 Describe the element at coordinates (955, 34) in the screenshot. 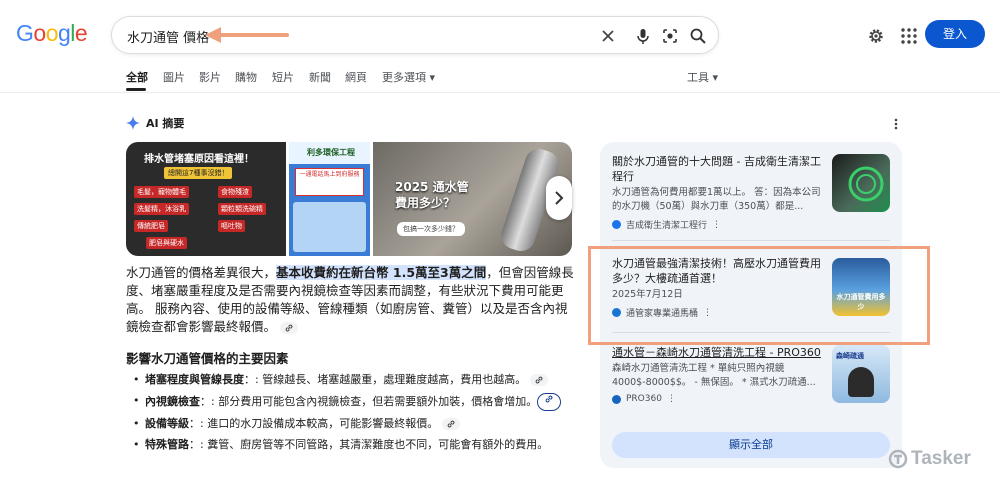

I see `signin-button: 登入` at that location.